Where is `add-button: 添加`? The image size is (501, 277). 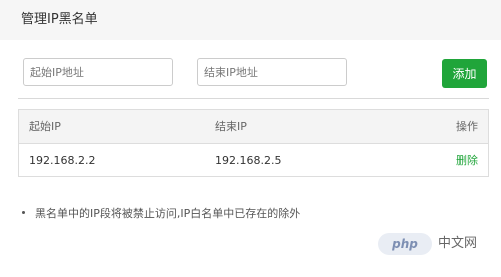
add-button: 添加 is located at coordinates (464, 73).